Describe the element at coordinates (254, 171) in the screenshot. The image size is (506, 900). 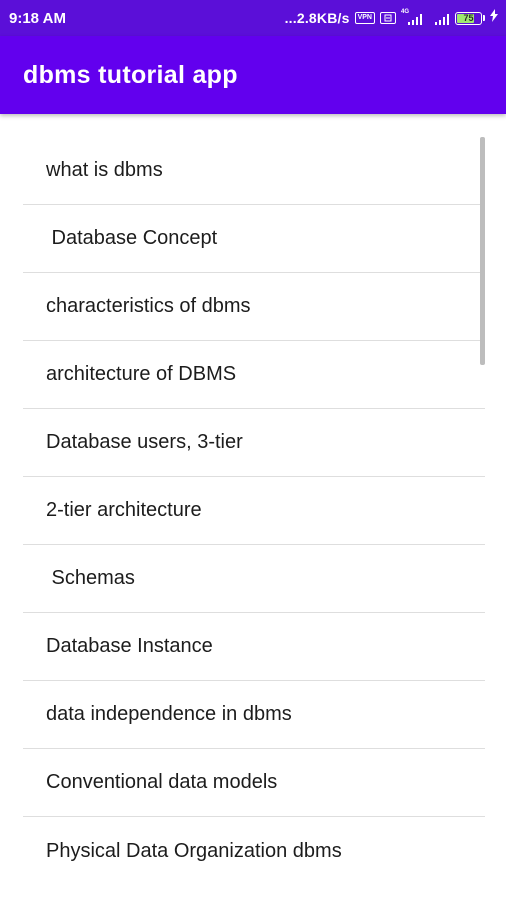
I see `list-item: what is dbms` at that location.